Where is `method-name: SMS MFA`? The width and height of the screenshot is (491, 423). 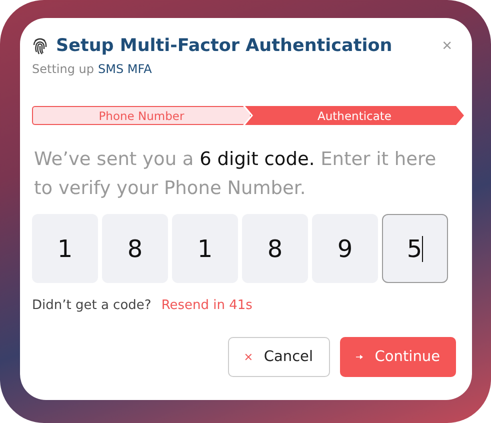
method-name: SMS MFA is located at coordinates (125, 69).